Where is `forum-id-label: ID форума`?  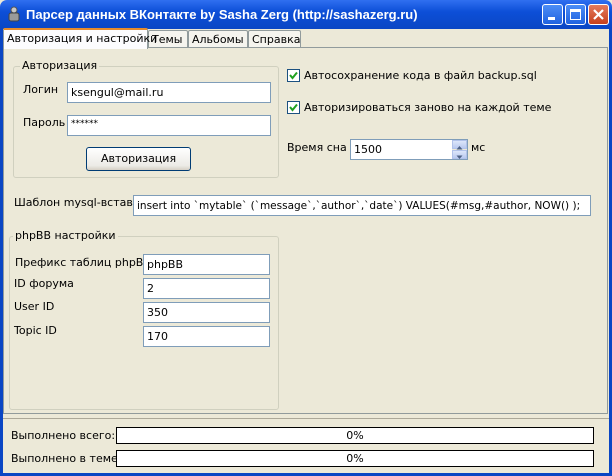
forum-id-label: ID форума is located at coordinates (44, 283).